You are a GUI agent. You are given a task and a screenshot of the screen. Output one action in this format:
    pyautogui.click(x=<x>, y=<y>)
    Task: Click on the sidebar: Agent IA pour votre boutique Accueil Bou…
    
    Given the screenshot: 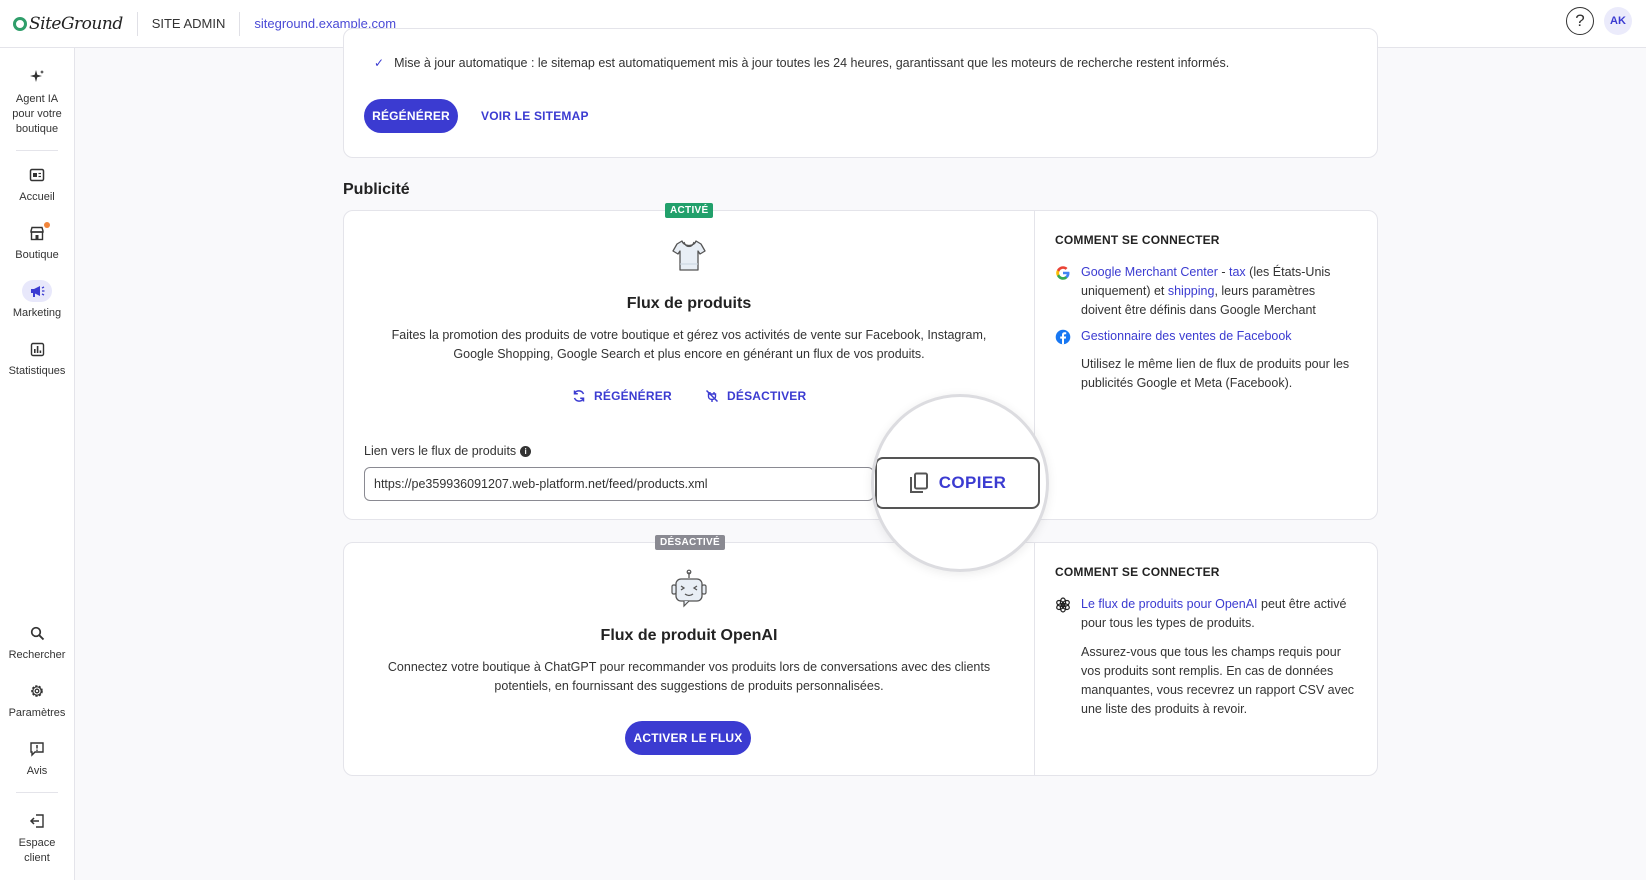 What is the action you would take?
    pyautogui.click(x=37, y=464)
    